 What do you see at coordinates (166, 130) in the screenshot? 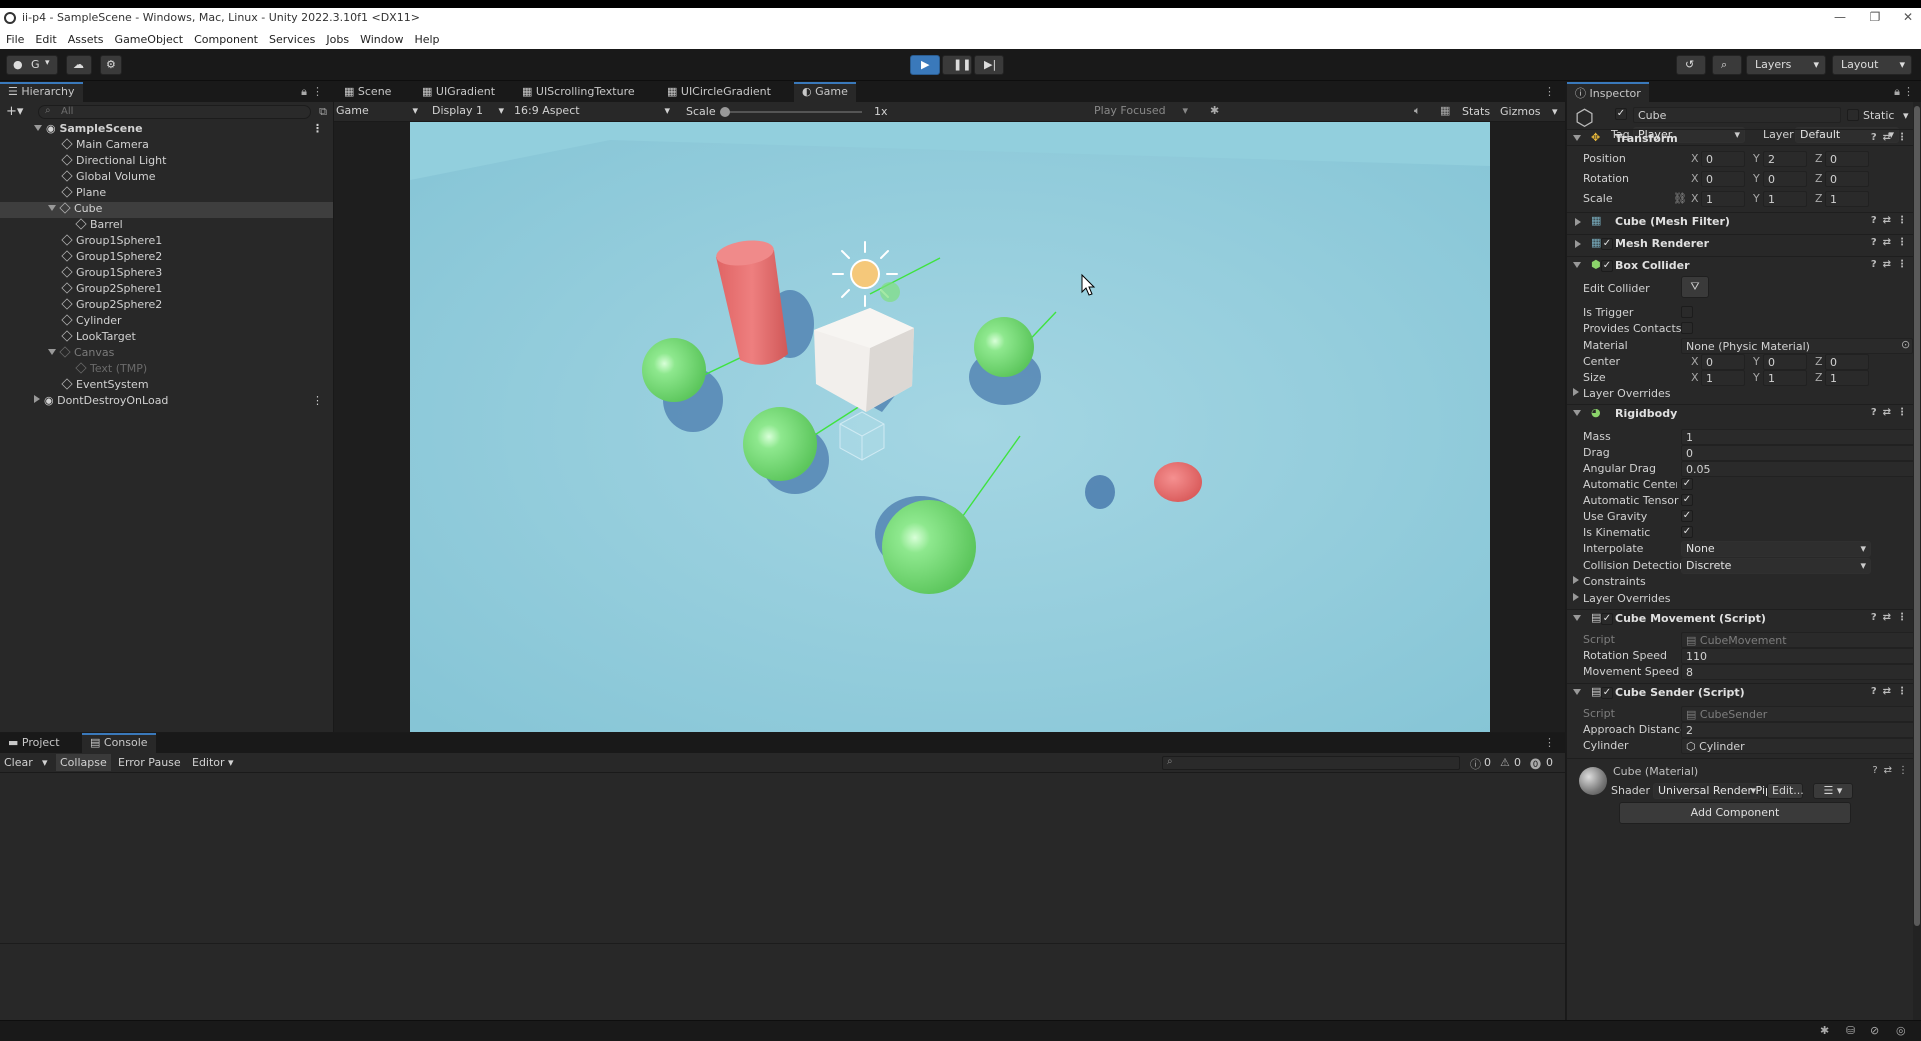
I see `hierarchy-item-samplescene: ◉ SampleScene ⋮` at bounding box center [166, 130].